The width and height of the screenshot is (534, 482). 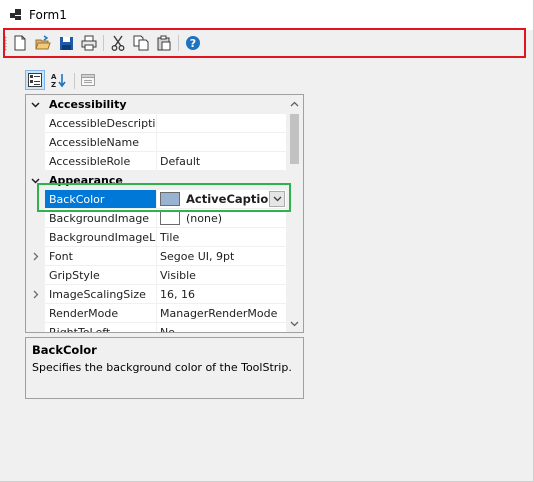 What do you see at coordinates (48, 15) in the screenshot?
I see `window-title: Form1` at bounding box center [48, 15].